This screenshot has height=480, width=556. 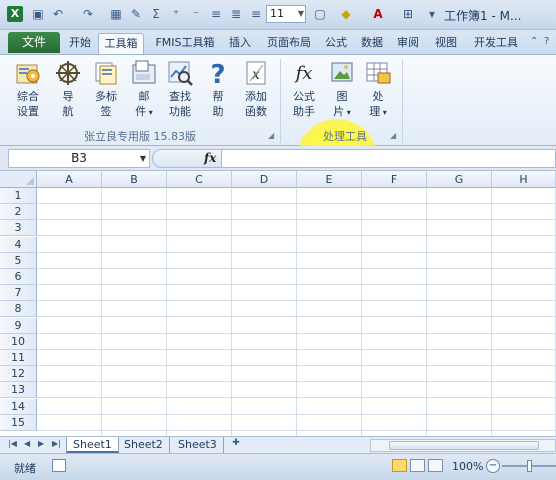 I want to click on sheet-tab-bar: |◀ ◀ ▶ ▶| Sheet1 Sheet2 Sheet3 ✚, so click(x=278, y=444).